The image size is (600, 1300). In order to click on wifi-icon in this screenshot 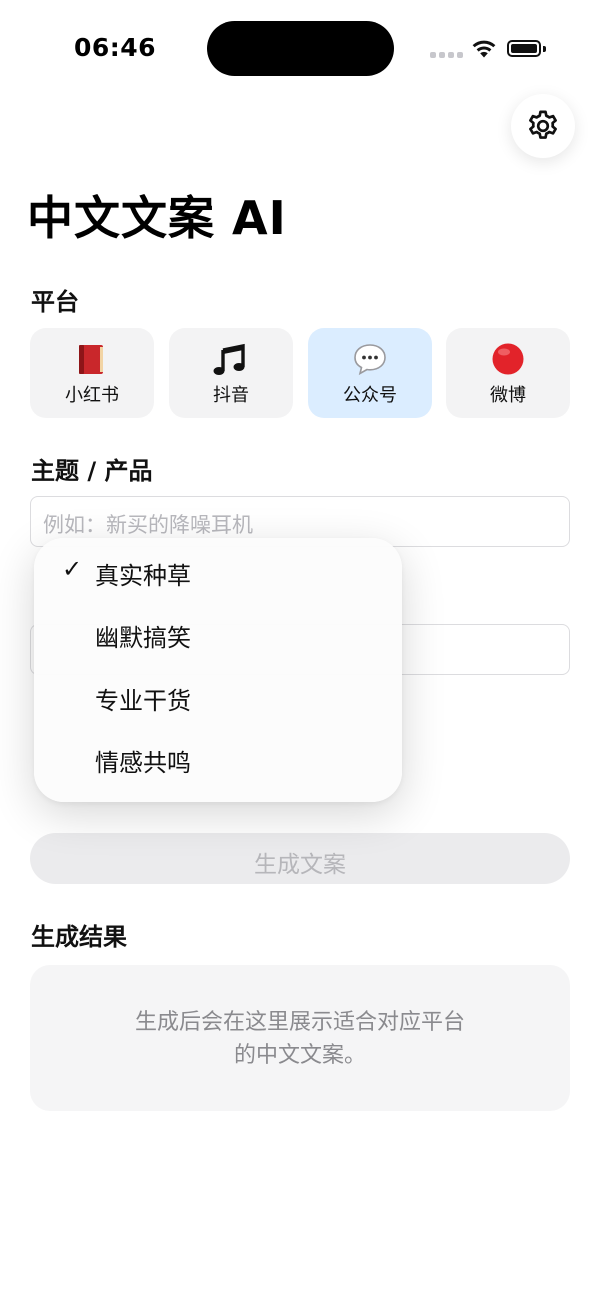, I will do `click(484, 49)`.